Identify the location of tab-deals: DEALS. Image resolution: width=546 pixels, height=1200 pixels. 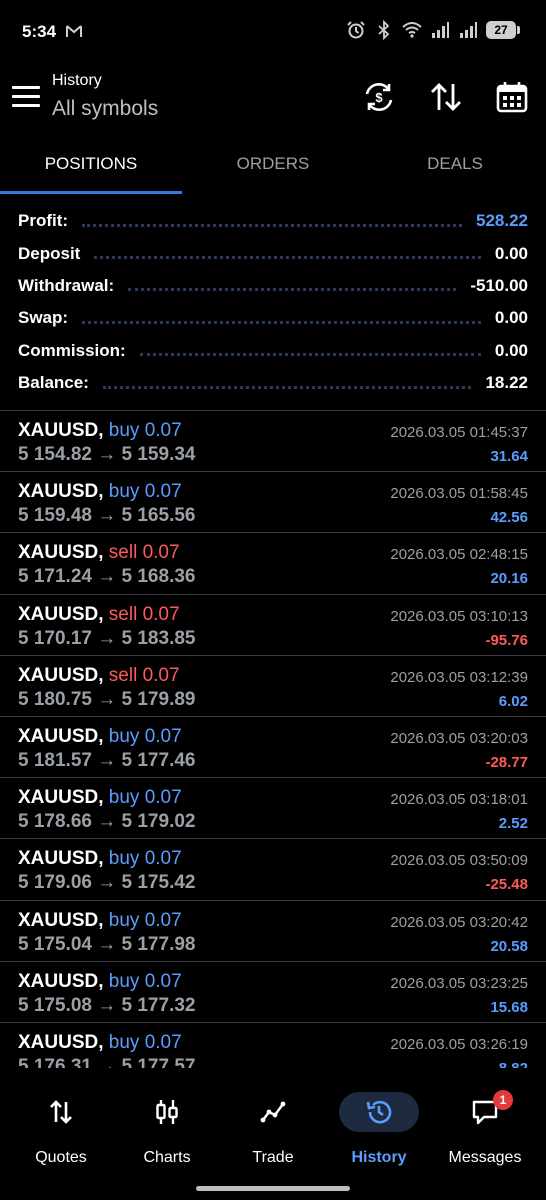
(455, 167).